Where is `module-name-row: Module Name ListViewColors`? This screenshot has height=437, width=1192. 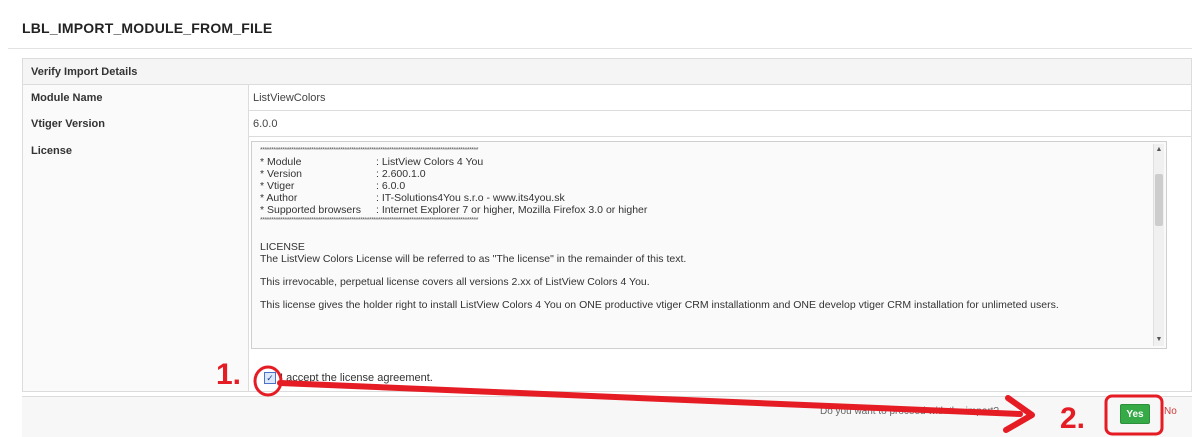
module-name-row: Module Name ListViewColors is located at coordinates (607, 97).